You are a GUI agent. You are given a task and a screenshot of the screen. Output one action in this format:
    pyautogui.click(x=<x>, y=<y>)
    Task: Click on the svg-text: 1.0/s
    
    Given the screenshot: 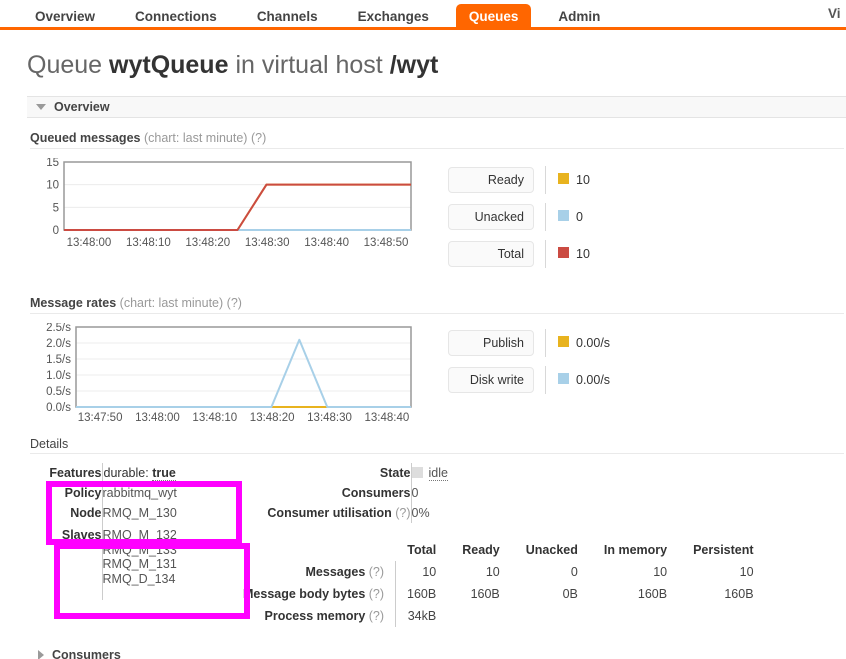 What is the action you would take?
    pyautogui.click(x=58, y=376)
    